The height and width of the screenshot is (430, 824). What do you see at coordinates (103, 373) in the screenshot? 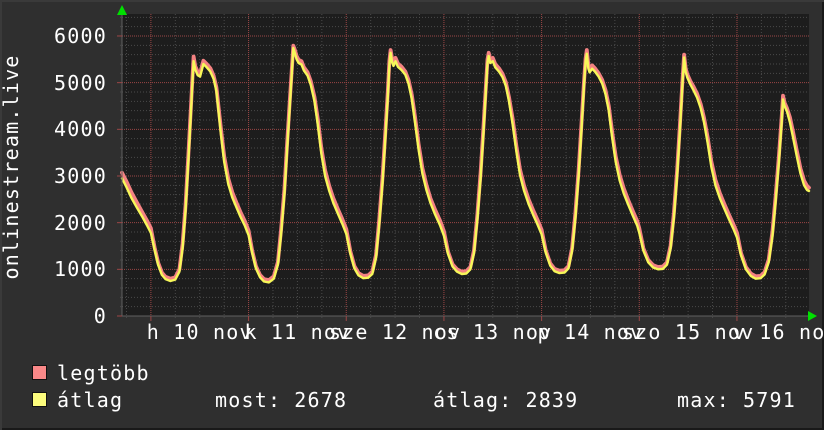
I see `legend-label-legtobb: legtöbb` at bounding box center [103, 373].